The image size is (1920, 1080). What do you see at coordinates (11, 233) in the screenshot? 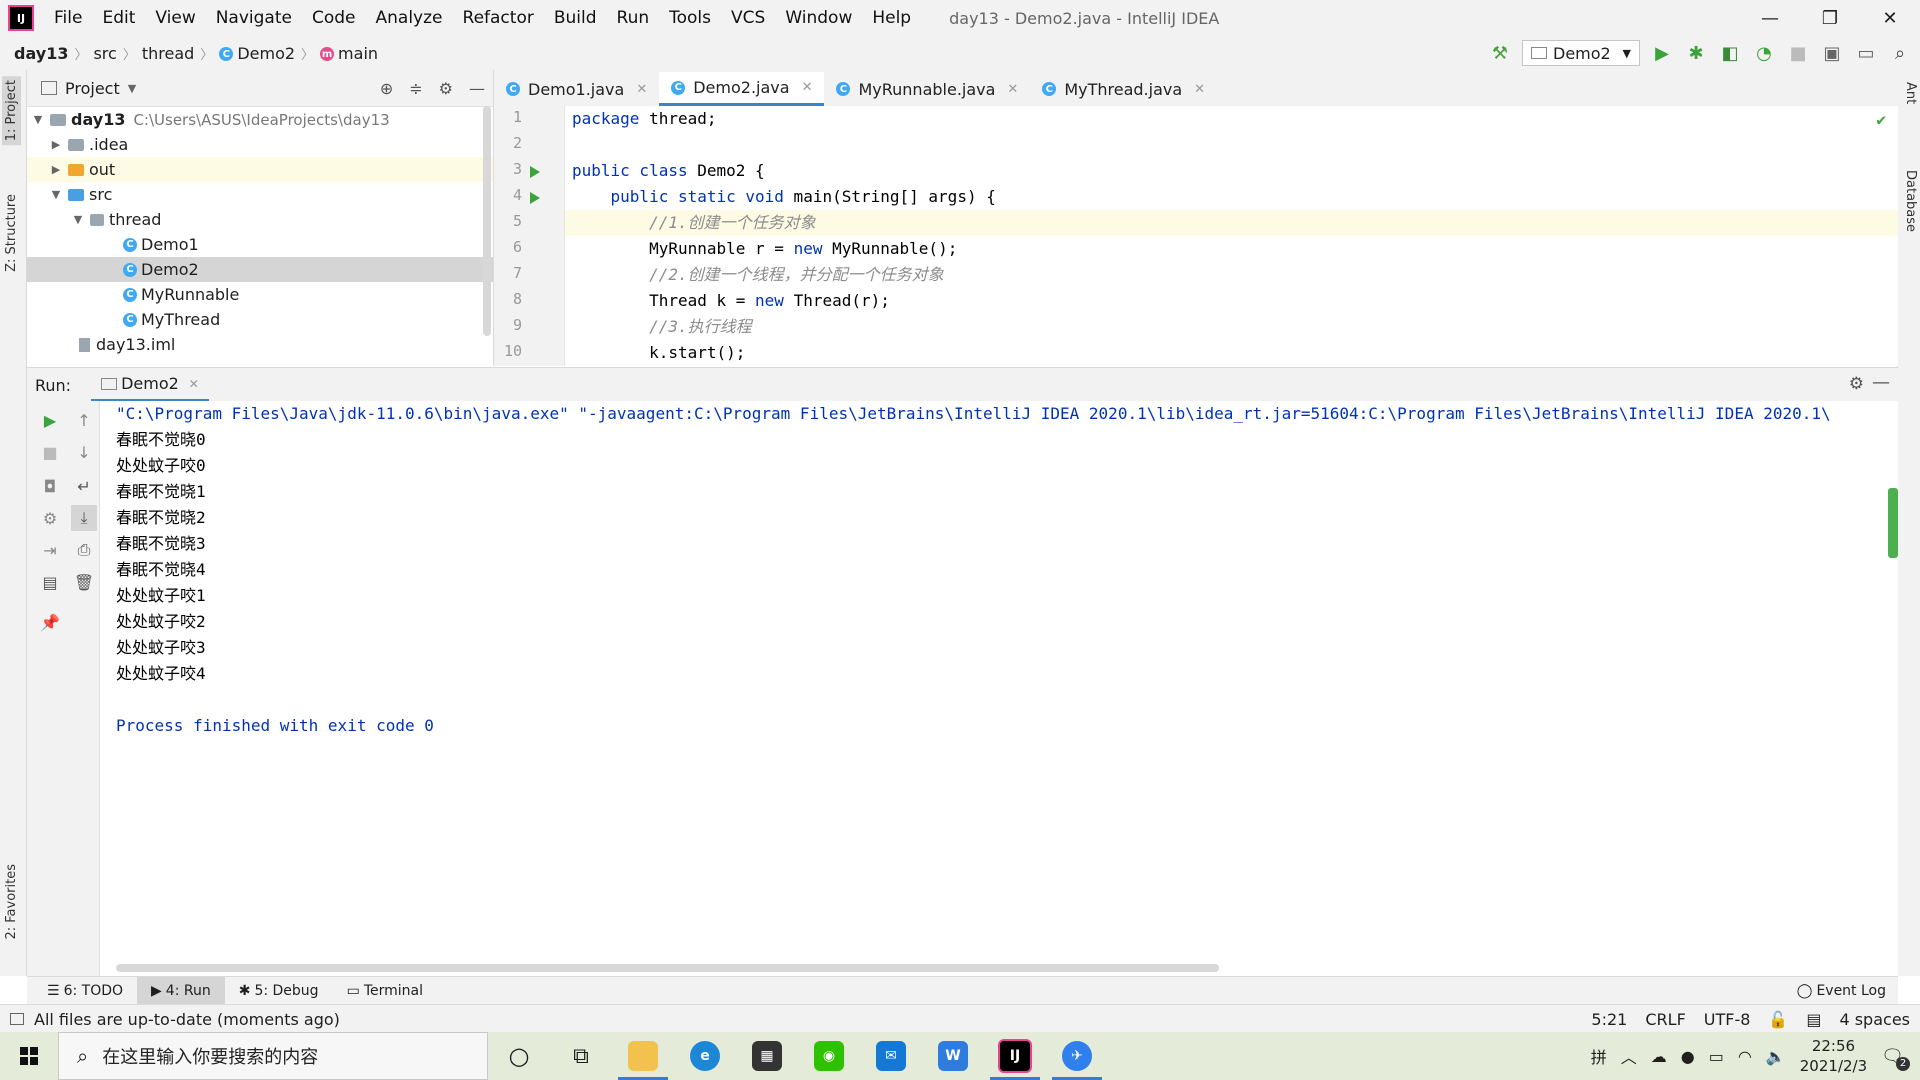
I see `tool-tab-structure: Z: Structure` at bounding box center [11, 233].